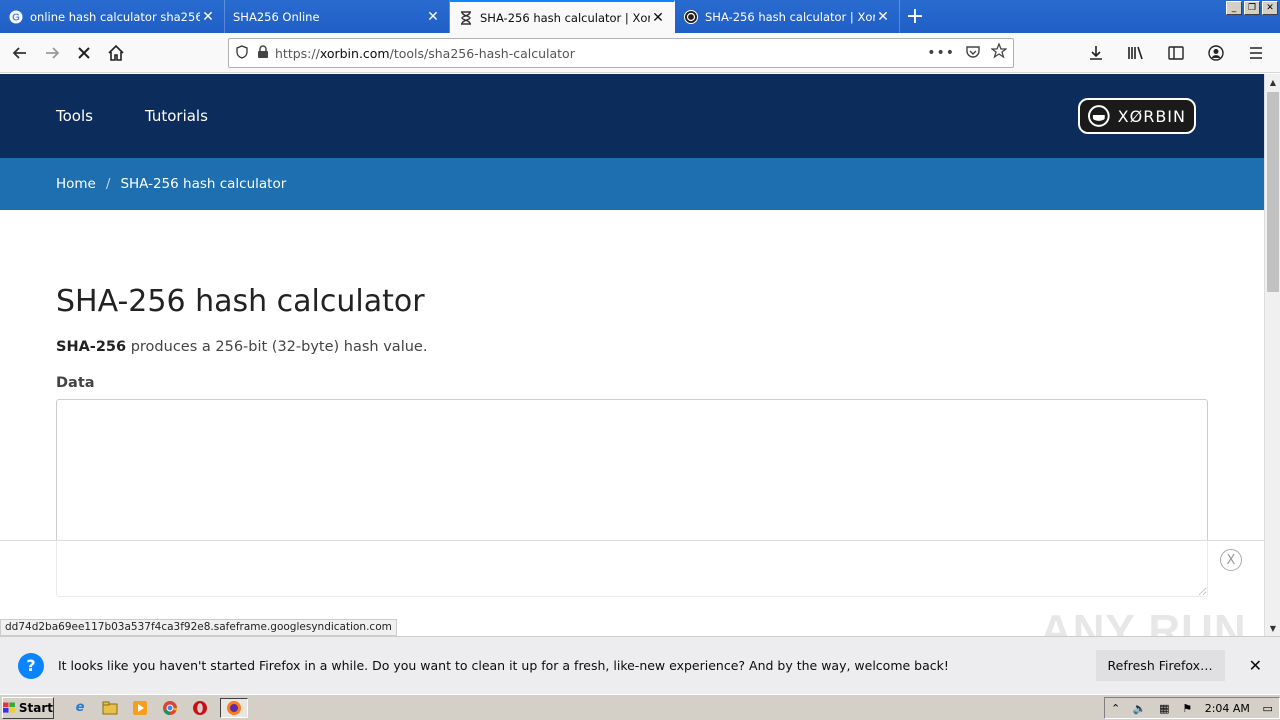 The width and height of the screenshot is (1280, 720). I want to click on tab-title: online hash calculator sha256 - Se, so click(115, 16).